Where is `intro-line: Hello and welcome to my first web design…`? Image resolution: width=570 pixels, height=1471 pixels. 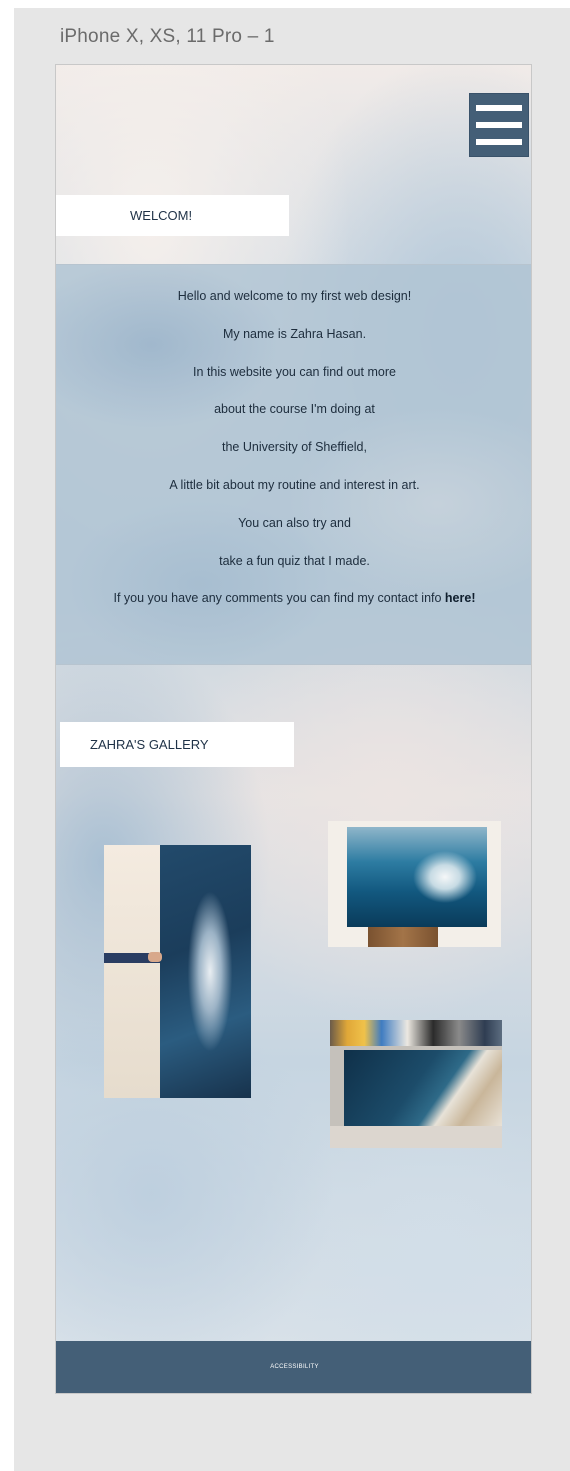
intro-line: Hello and welcome to my first web design… is located at coordinates (294, 296).